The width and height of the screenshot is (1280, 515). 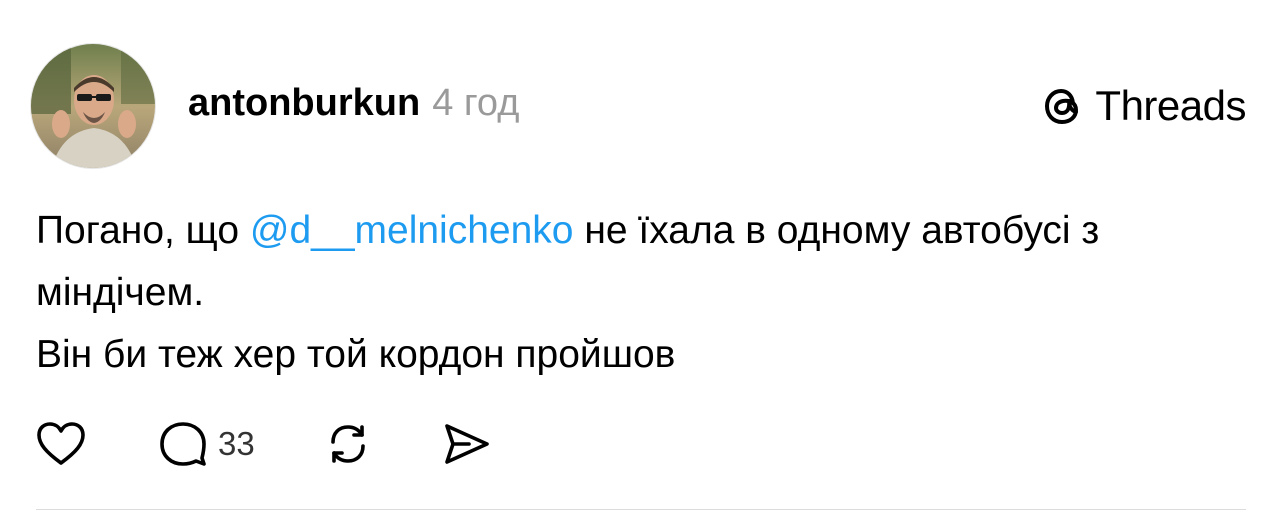 What do you see at coordinates (183, 444) in the screenshot?
I see `reply-bubble-icon` at bounding box center [183, 444].